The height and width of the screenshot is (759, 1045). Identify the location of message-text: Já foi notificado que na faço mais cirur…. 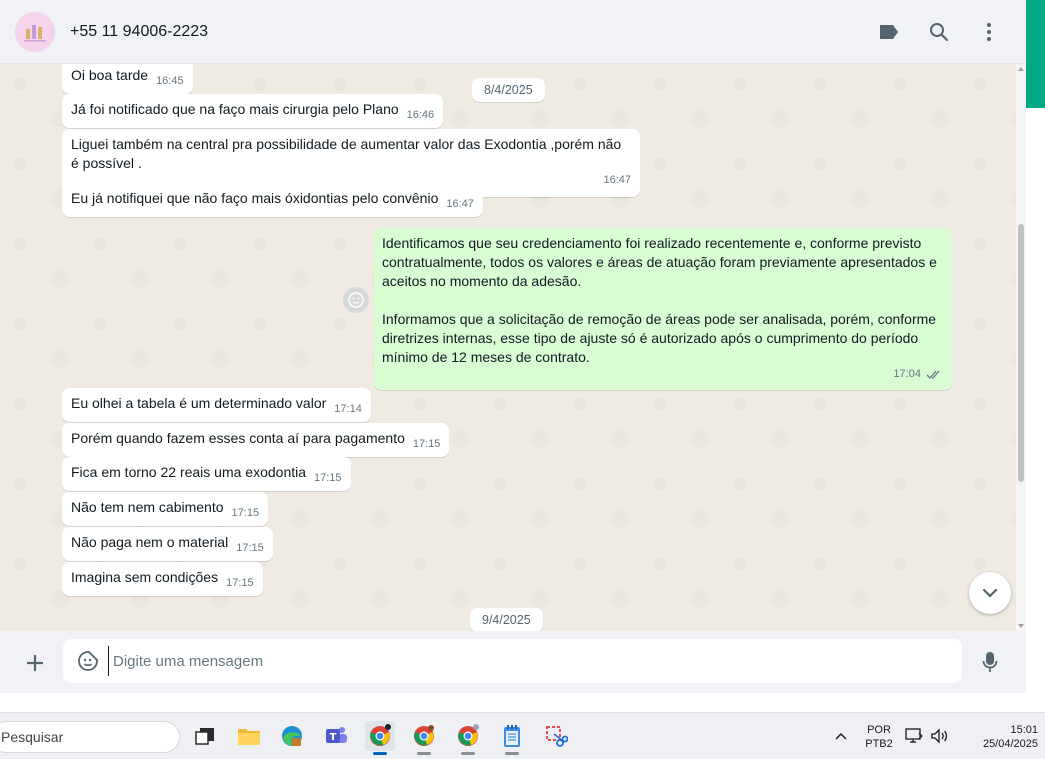
(235, 109).